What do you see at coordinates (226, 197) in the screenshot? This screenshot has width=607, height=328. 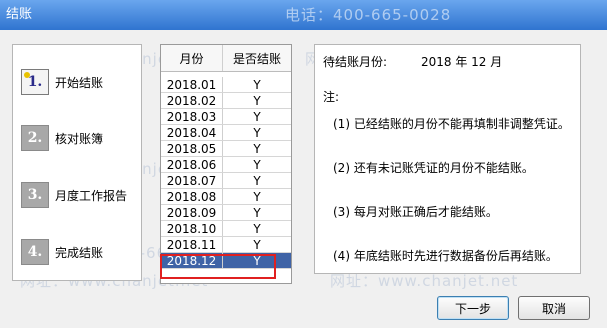 I see `table-row: 2018.08 Y` at bounding box center [226, 197].